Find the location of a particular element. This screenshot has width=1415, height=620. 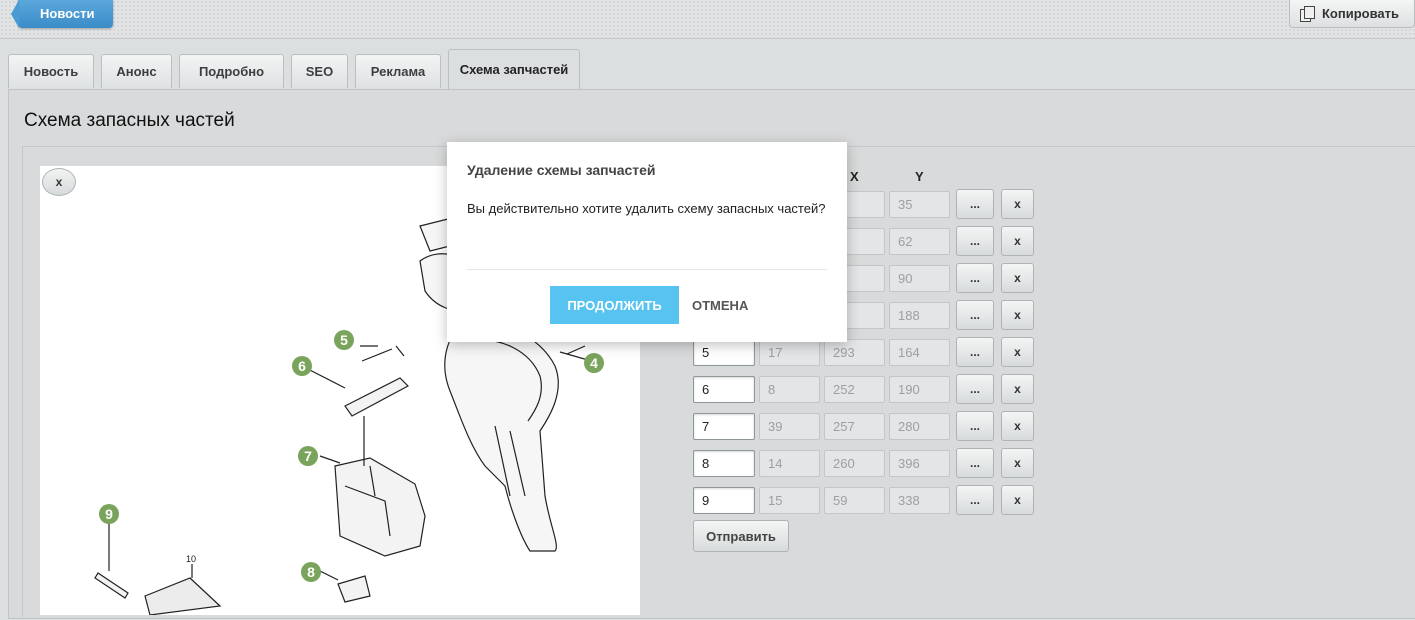

part-field-input: 8 is located at coordinates (789, 389).